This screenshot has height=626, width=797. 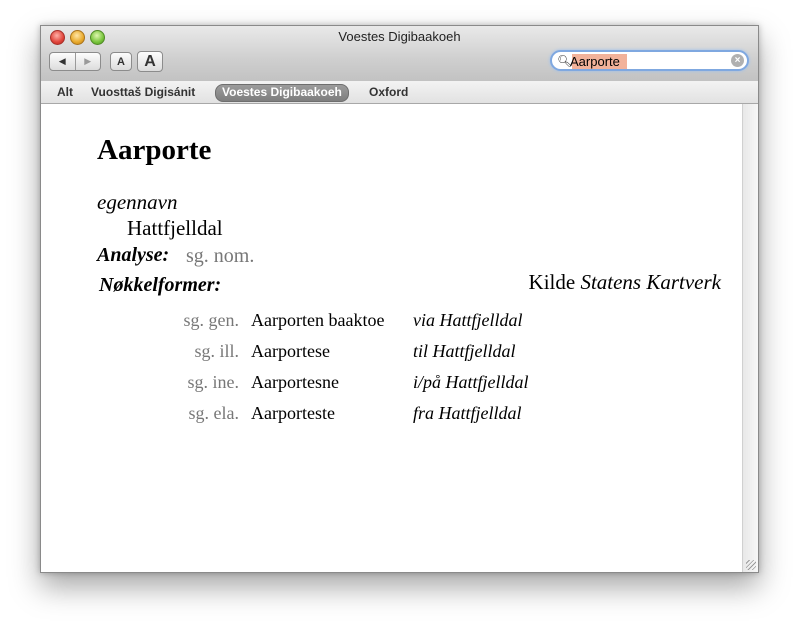 What do you see at coordinates (150, 61) in the screenshot?
I see `font-larger-button: A` at bounding box center [150, 61].